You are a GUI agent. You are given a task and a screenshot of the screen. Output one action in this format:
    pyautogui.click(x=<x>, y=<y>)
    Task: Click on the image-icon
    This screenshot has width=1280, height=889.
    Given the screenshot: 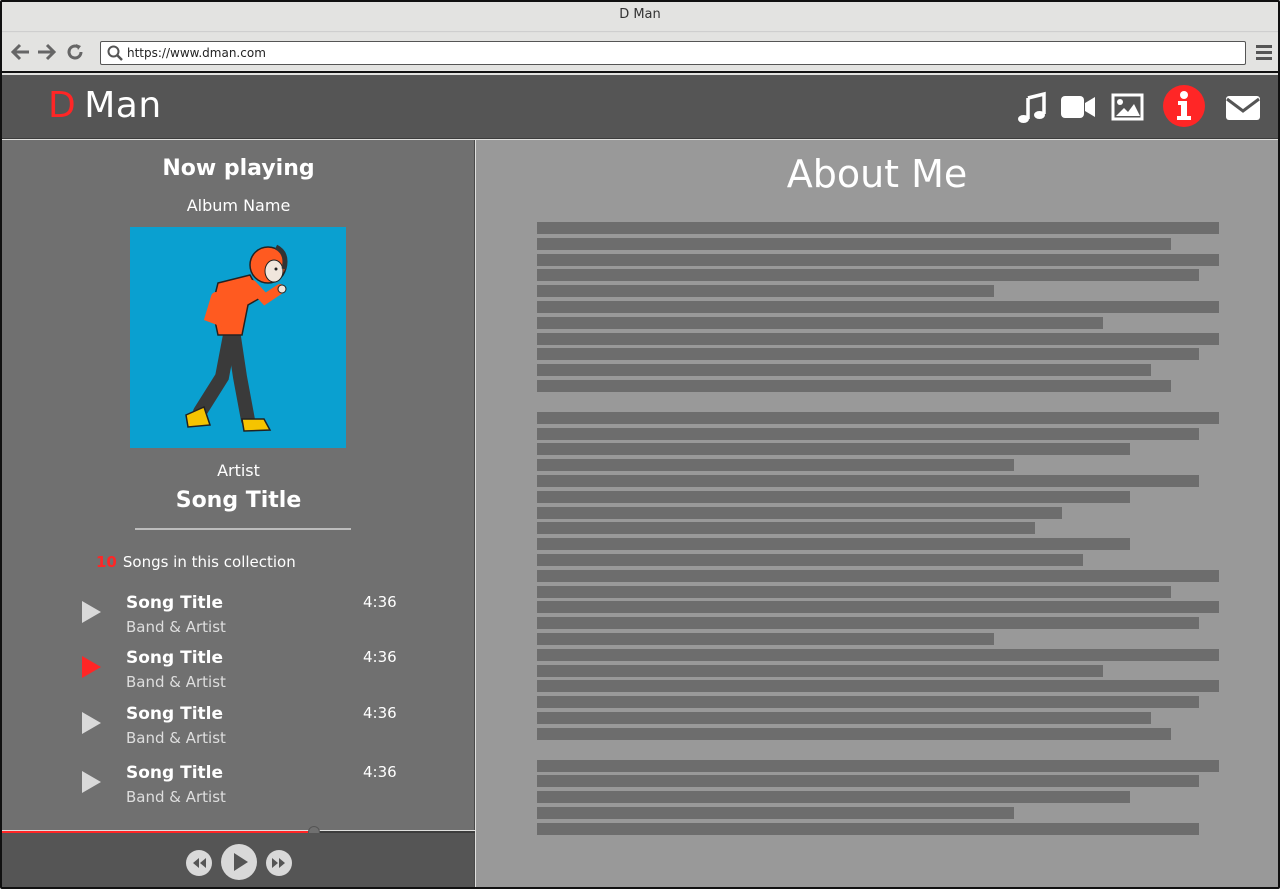 What is the action you would take?
    pyautogui.click(x=1128, y=107)
    